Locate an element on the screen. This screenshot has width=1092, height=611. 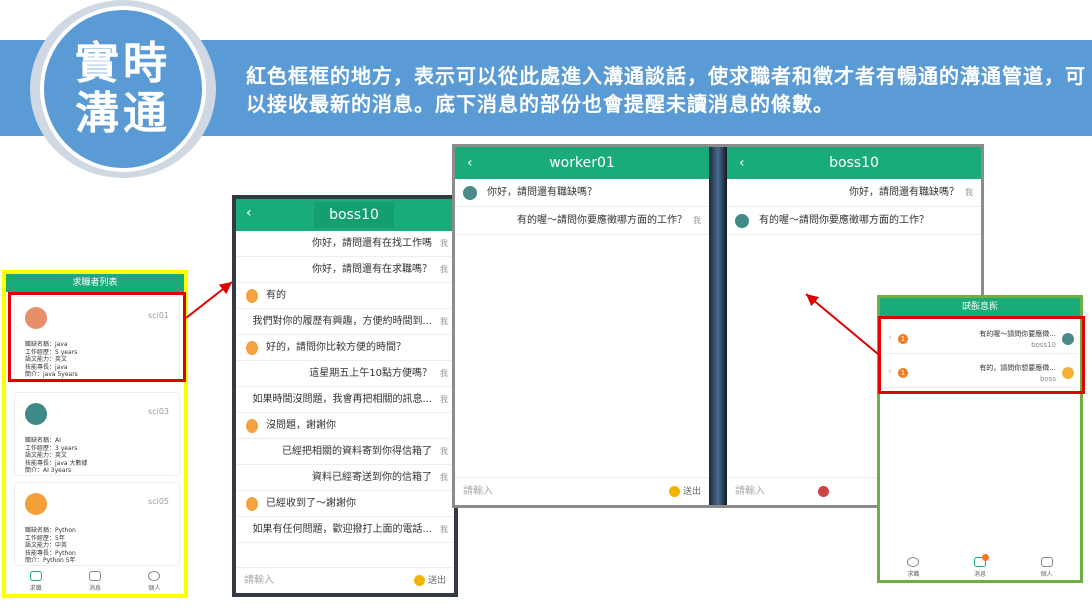
arrow-to-dual-chat is located at coordinates (842, 324).